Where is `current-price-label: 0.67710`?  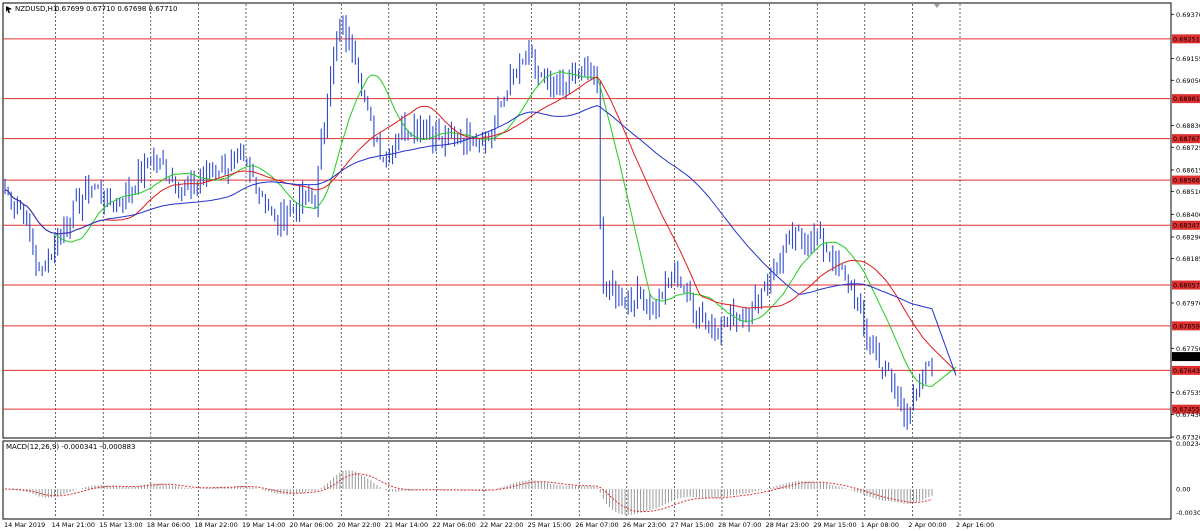 current-price-label: 0.67710 is located at coordinates (1186, 357).